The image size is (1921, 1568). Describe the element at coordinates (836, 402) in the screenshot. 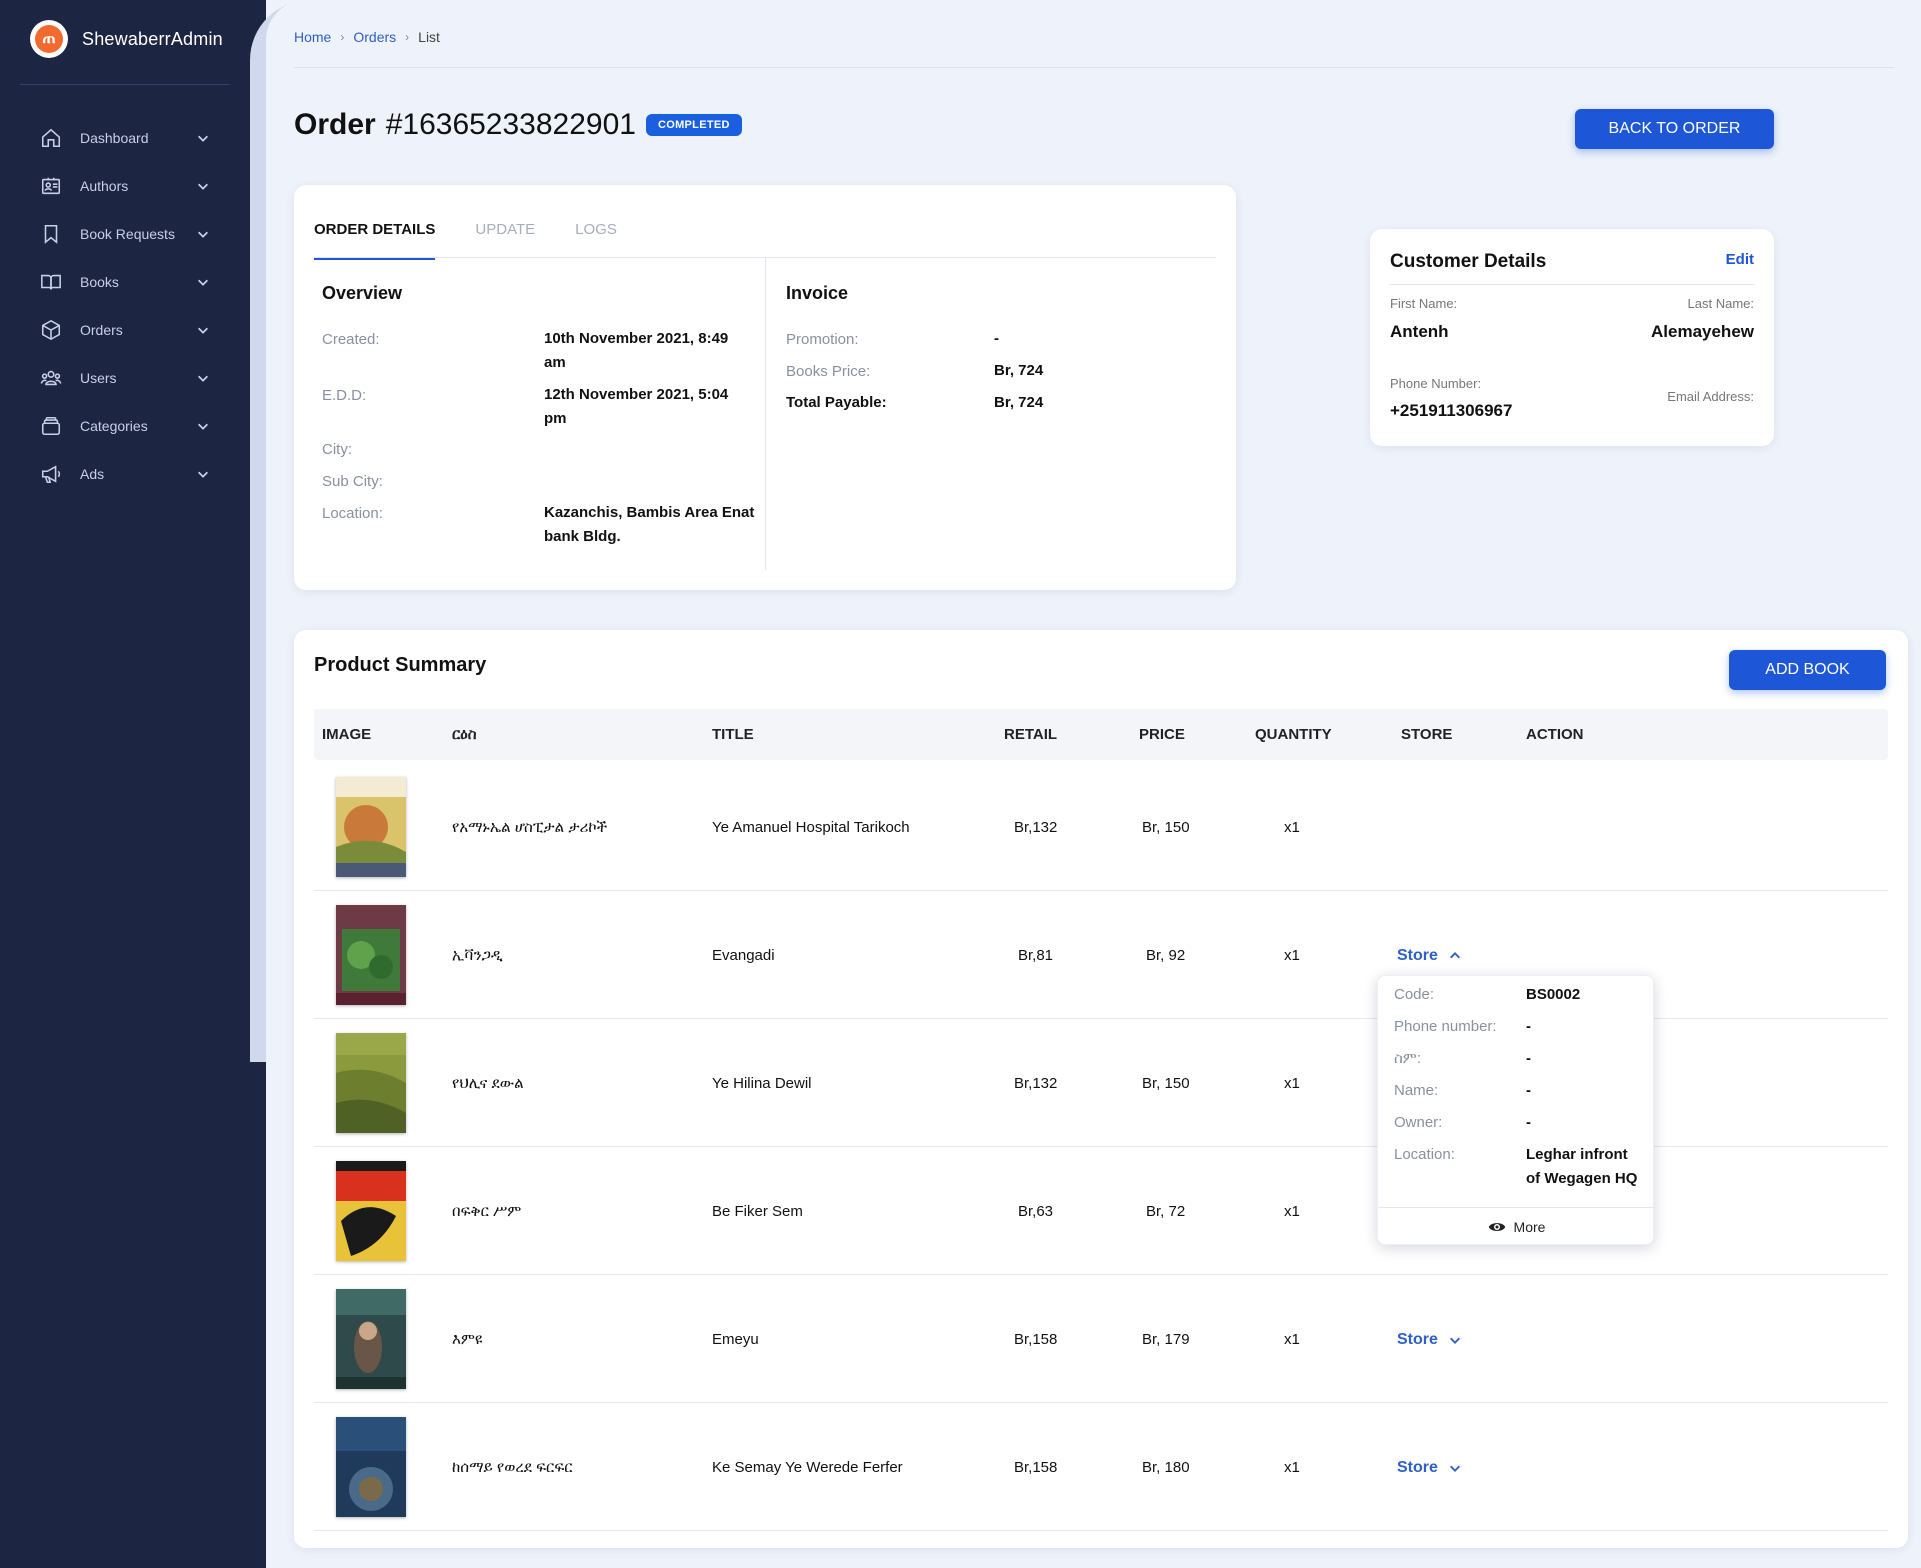

I see `total-payable-label: Total Payable:` at that location.